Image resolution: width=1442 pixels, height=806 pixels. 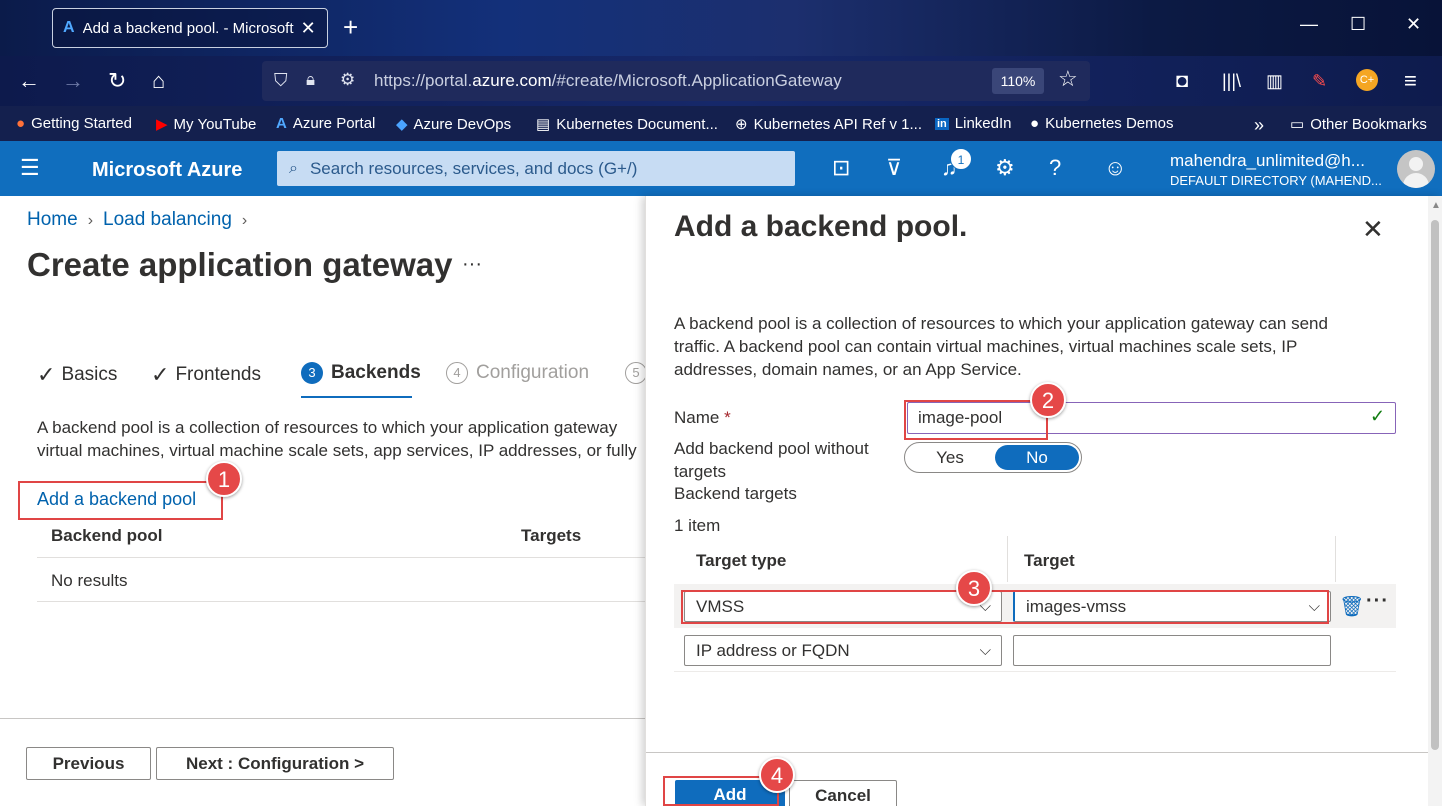 What do you see at coordinates (1358, 124) in the screenshot?
I see `bookmark-other-bookmarks: ▭ Other Bookmarks` at bounding box center [1358, 124].